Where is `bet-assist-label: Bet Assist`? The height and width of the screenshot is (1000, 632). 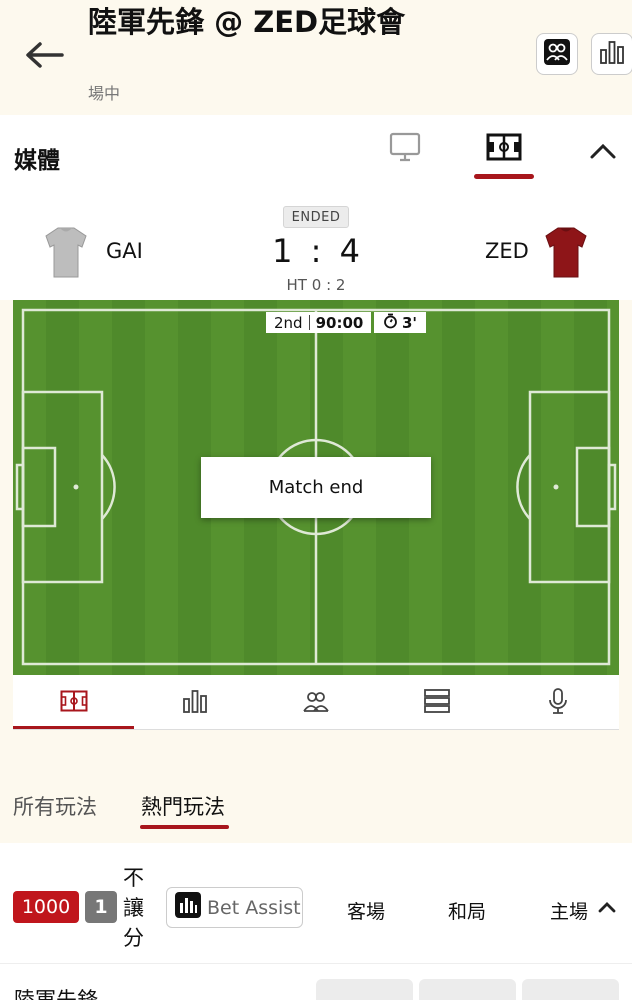
bet-assist-label: Bet Assist is located at coordinates (254, 907).